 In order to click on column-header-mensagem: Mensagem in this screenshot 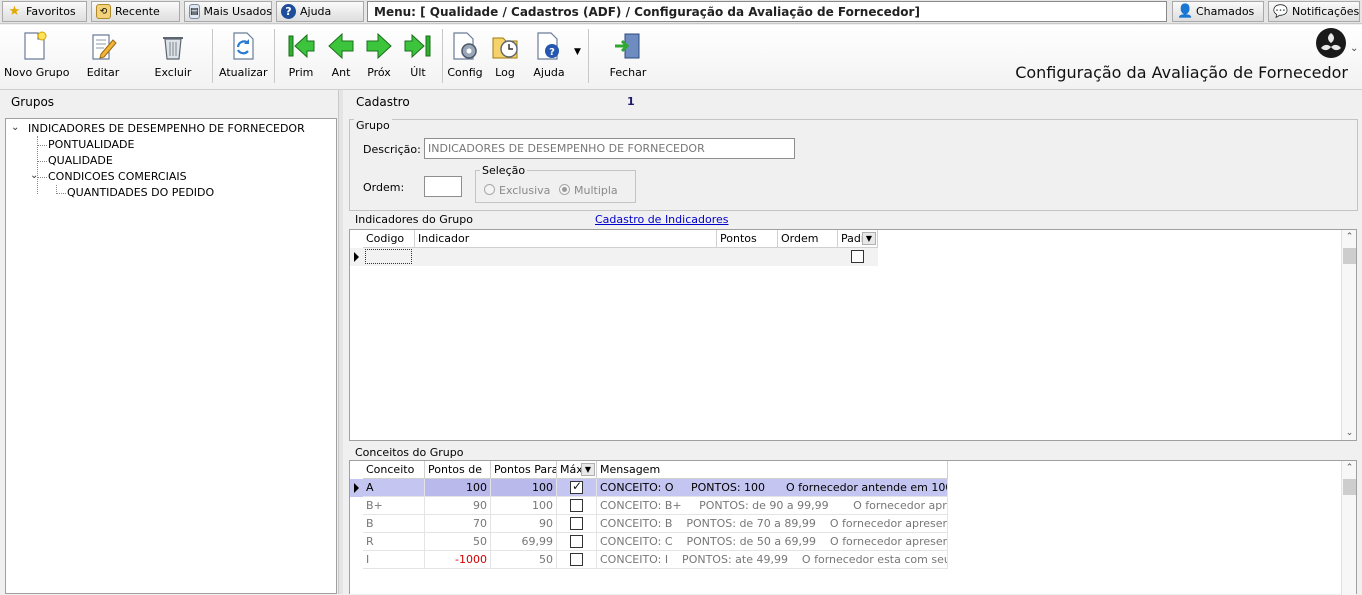, I will do `click(772, 470)`.